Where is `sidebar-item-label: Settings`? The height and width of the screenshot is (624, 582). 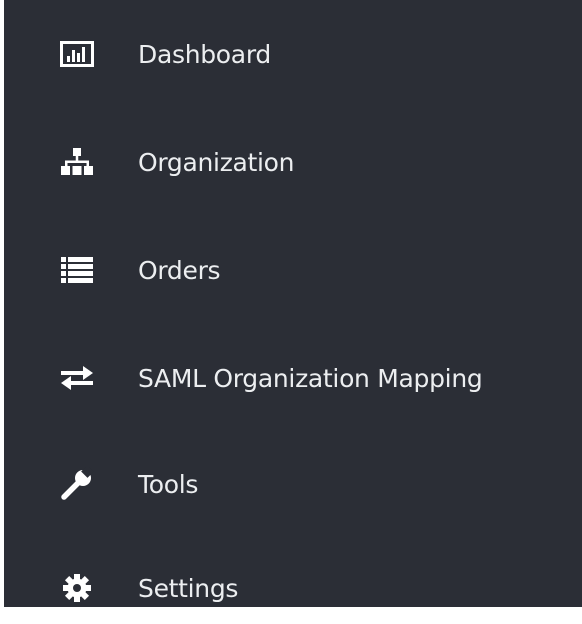
sidebar-item-label: Settings is located at coordinates (188, 588).